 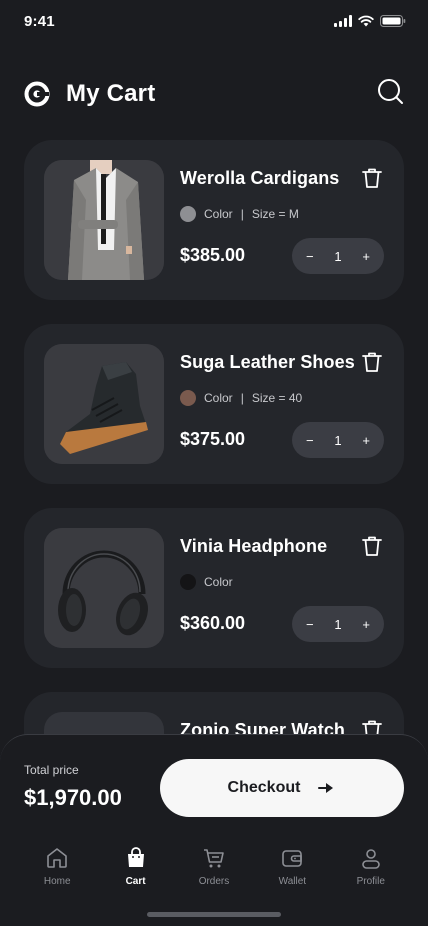 What do you see at coordinates (366, 21) in the screenshot?
I see `wifi-icon` at bounding box center [366, 21].